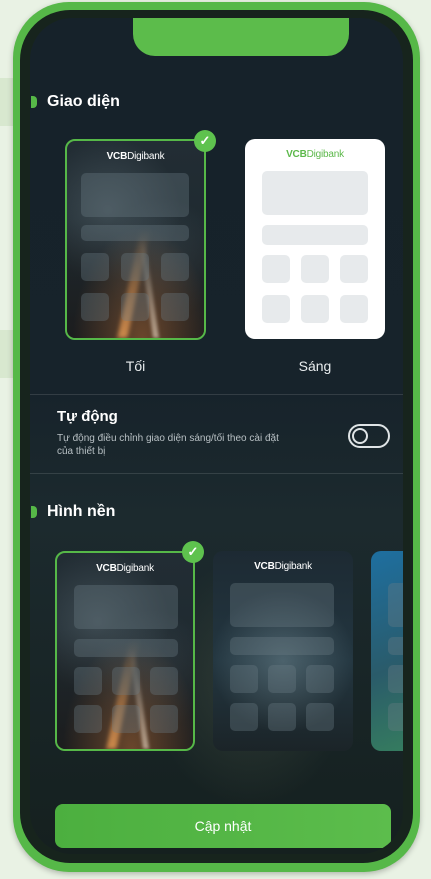 The image size is (431, 879). I want to click on wallpaper-title-text: Hình nền, so click(81, 511).